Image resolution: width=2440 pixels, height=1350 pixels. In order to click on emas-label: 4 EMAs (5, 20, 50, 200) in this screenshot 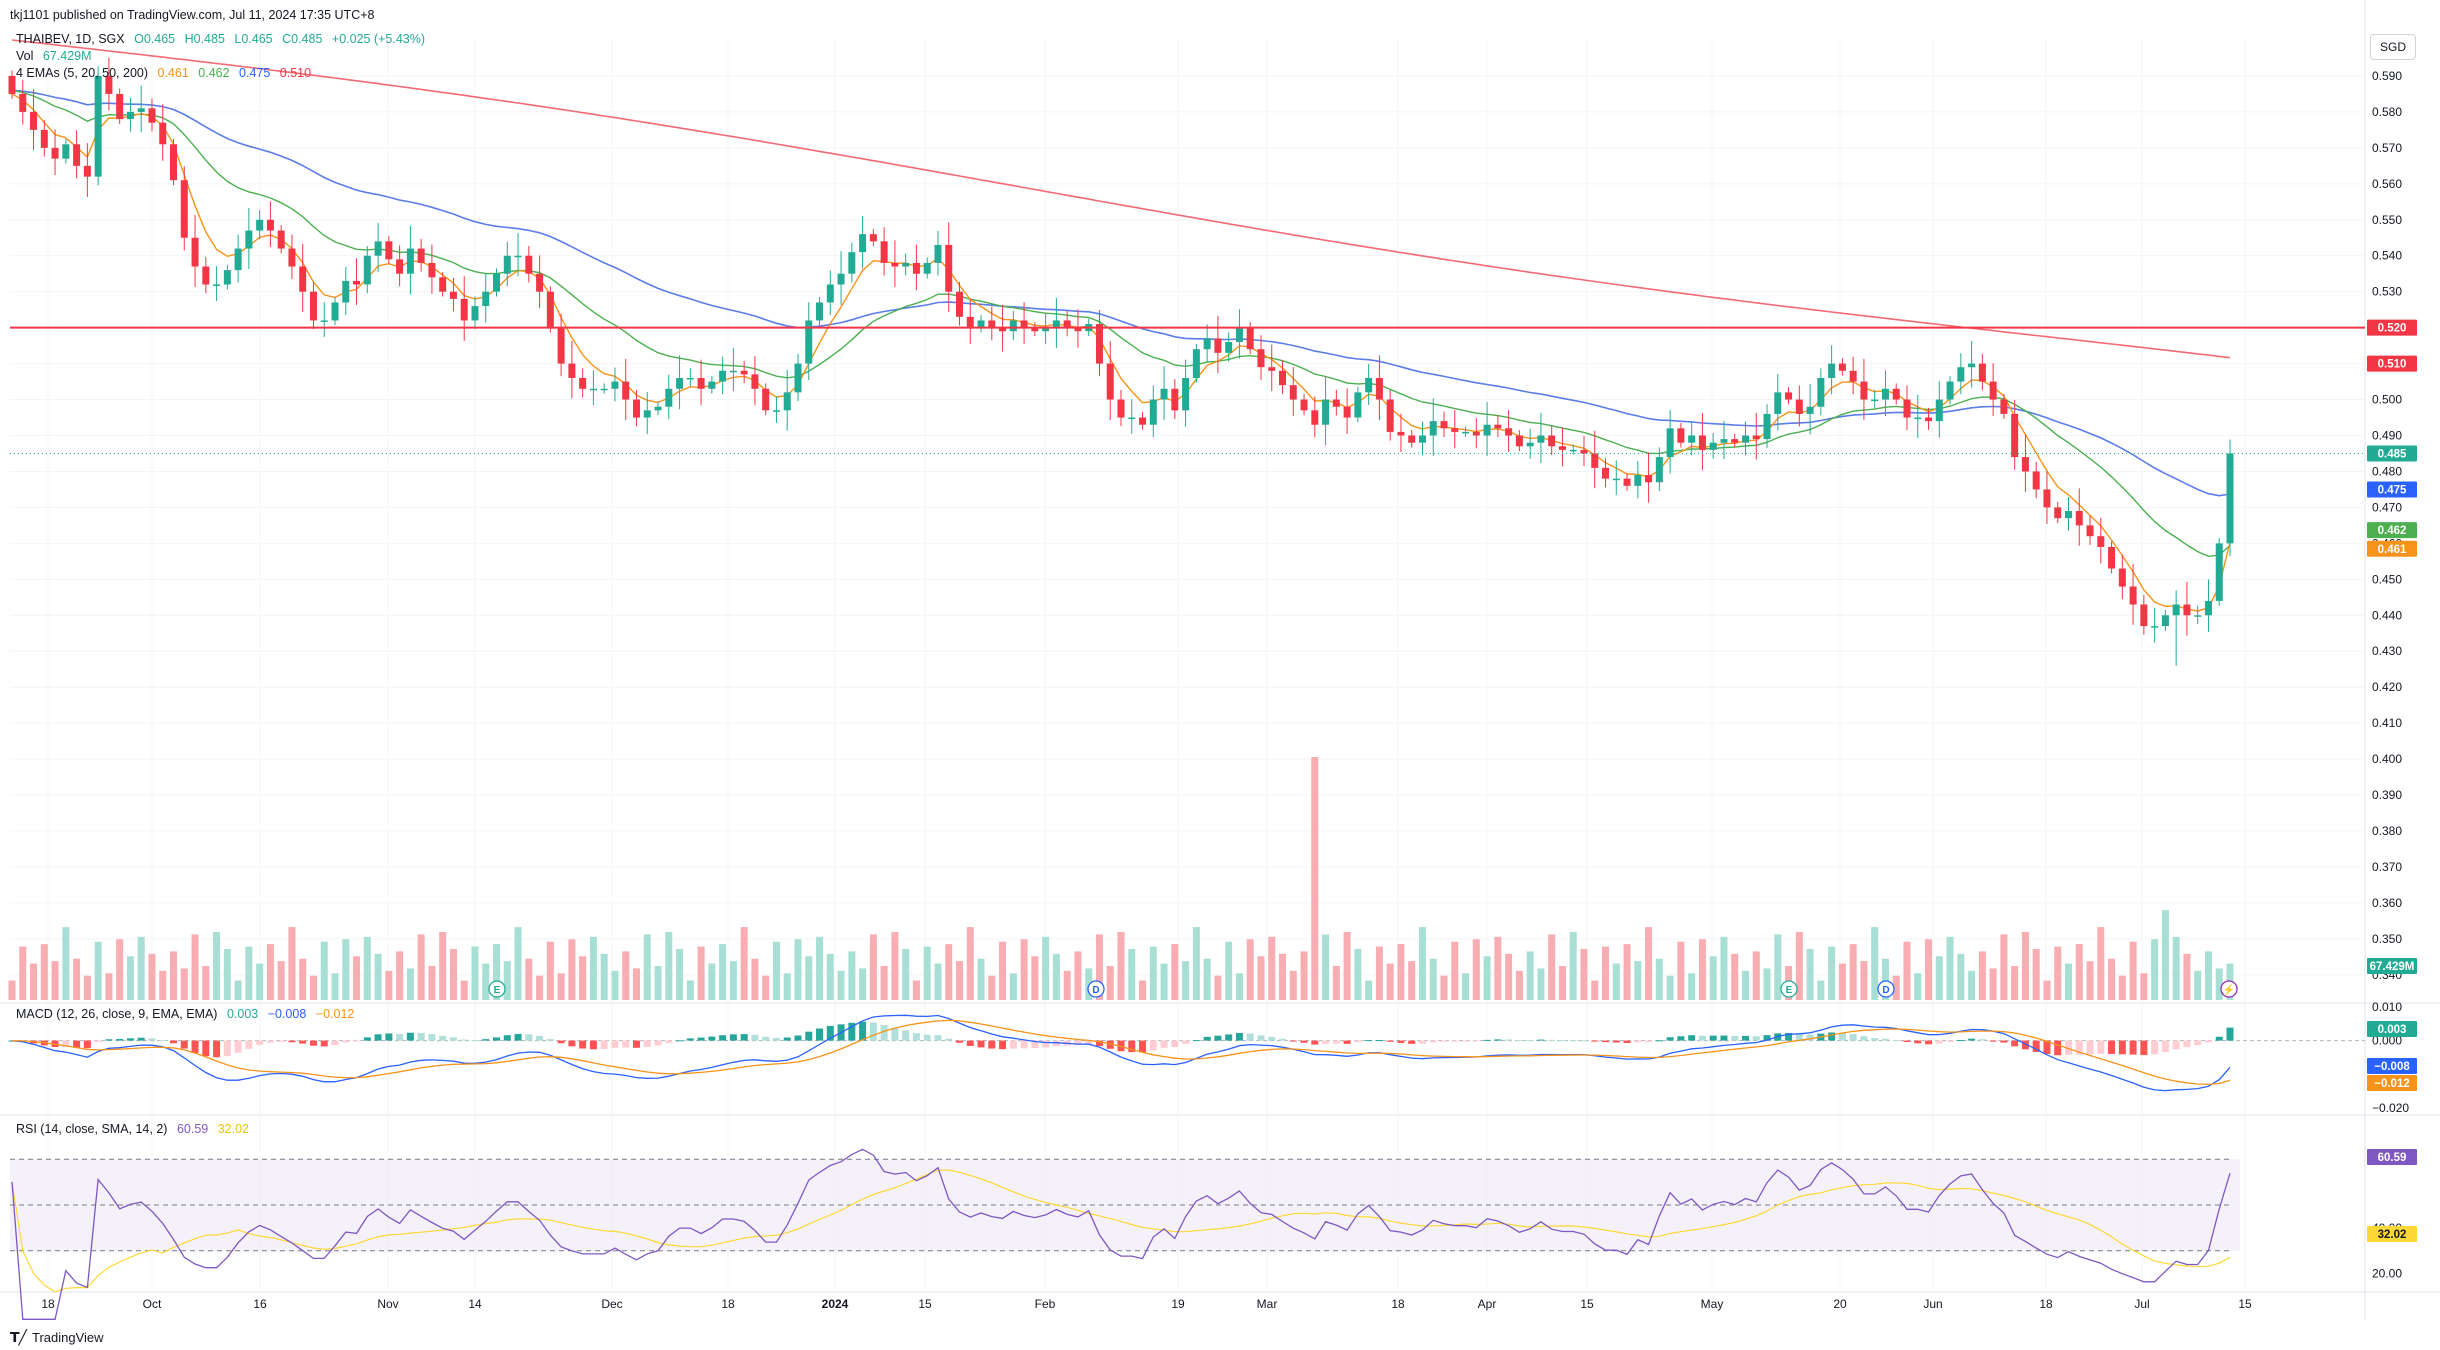, I will do `click(82, 73)`.